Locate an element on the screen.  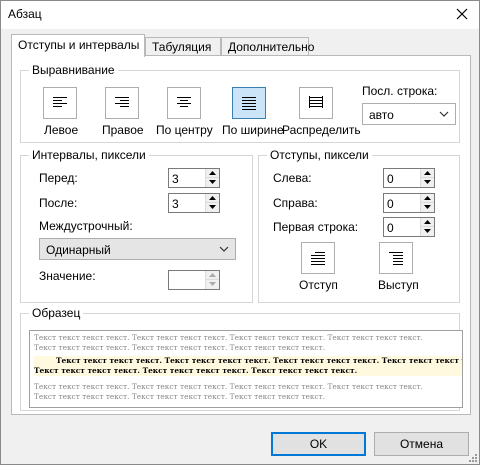
indent-button-label: Отступ is located at coordinates (318, 285).